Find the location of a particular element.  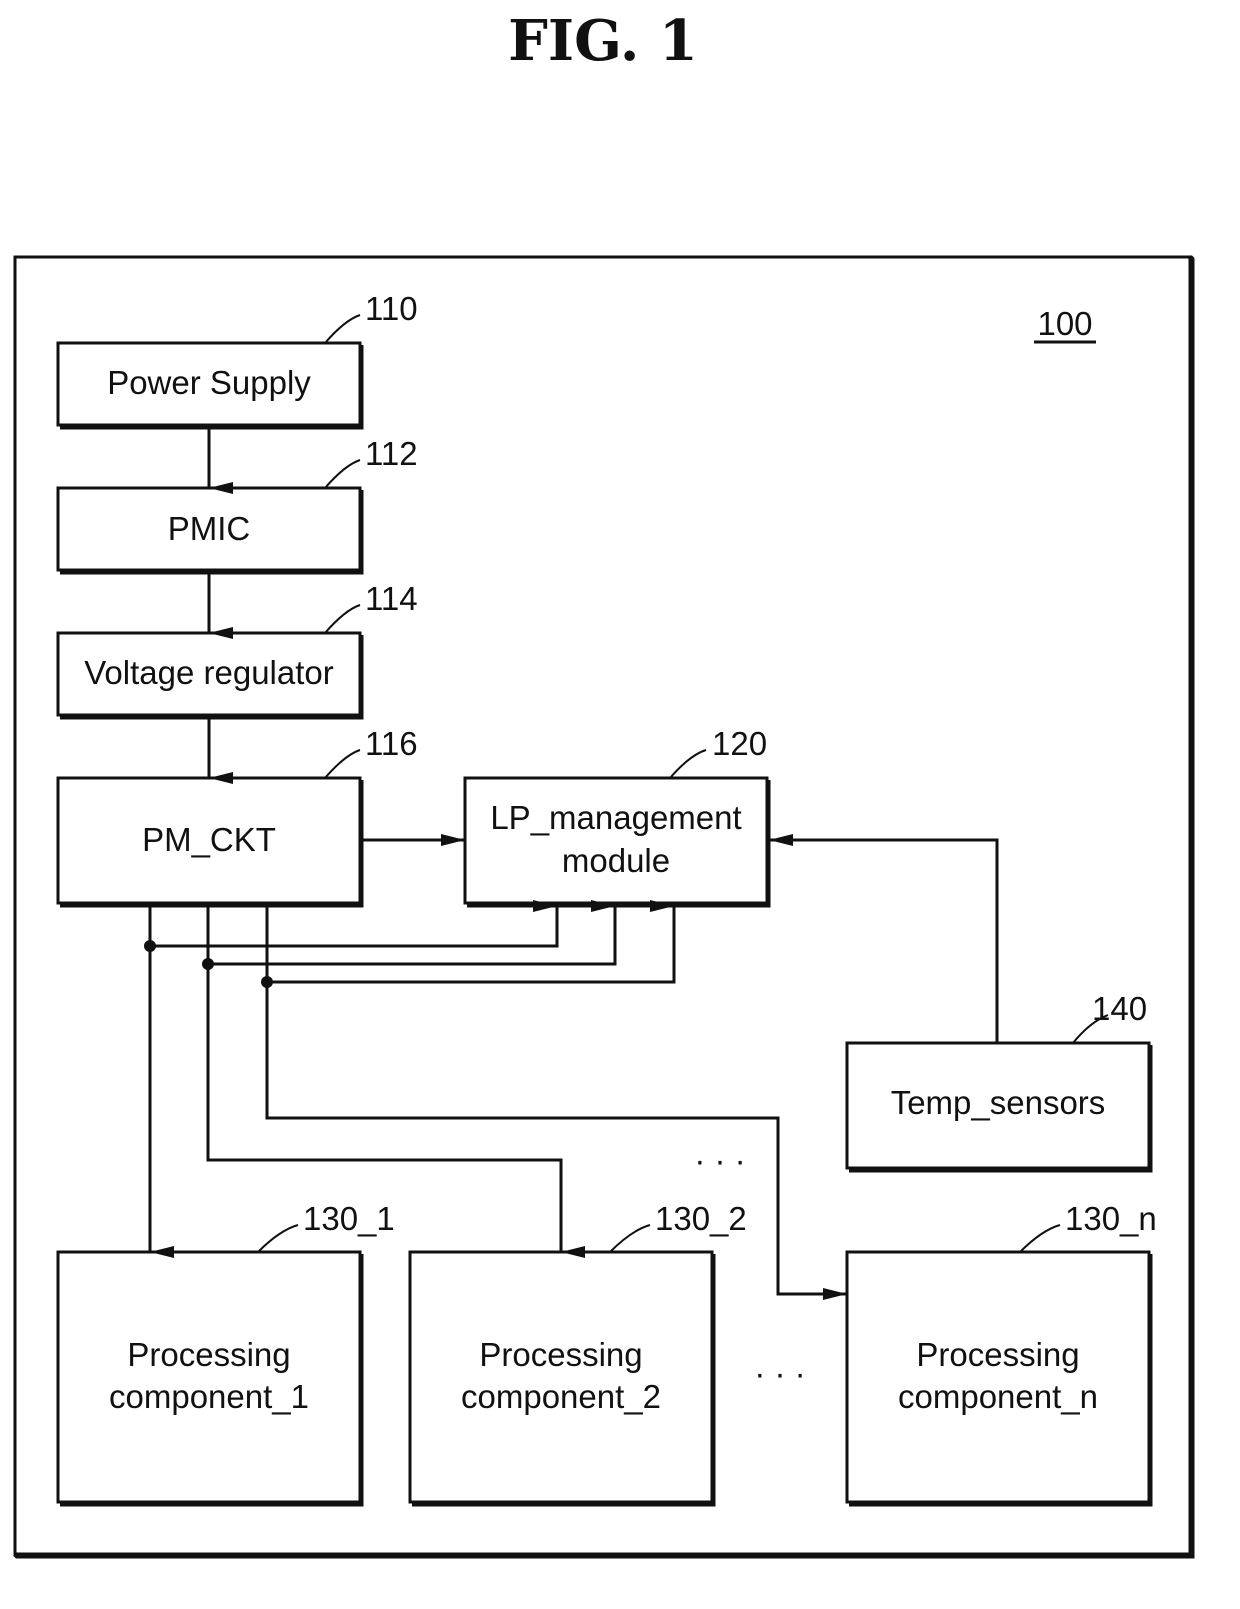

pm-ckt-block: PM_CKT is located at coordinates (210, 842).